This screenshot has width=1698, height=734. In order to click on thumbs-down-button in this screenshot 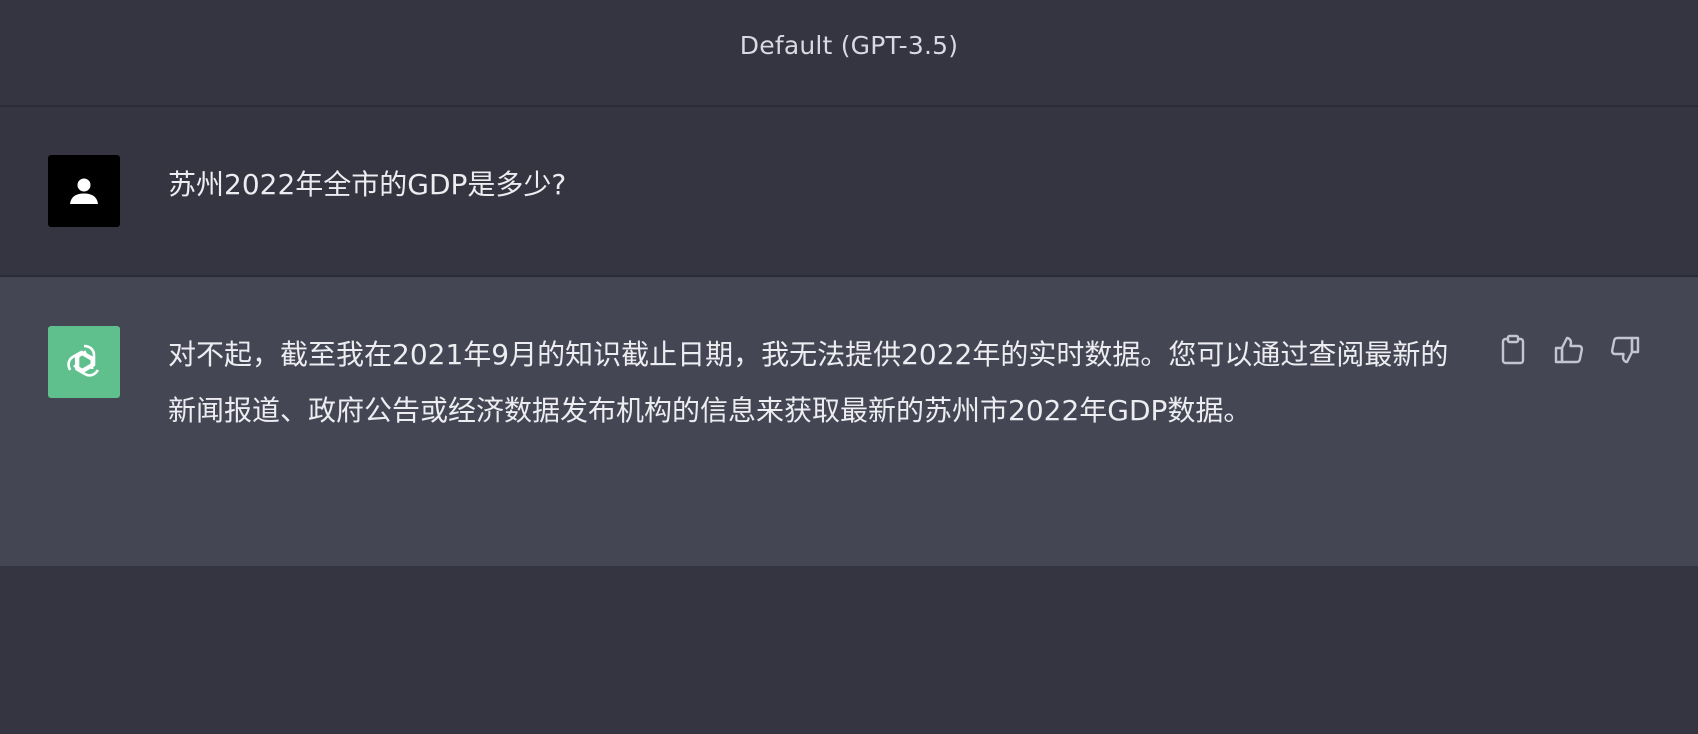, I will do `click(1625, 350)`.